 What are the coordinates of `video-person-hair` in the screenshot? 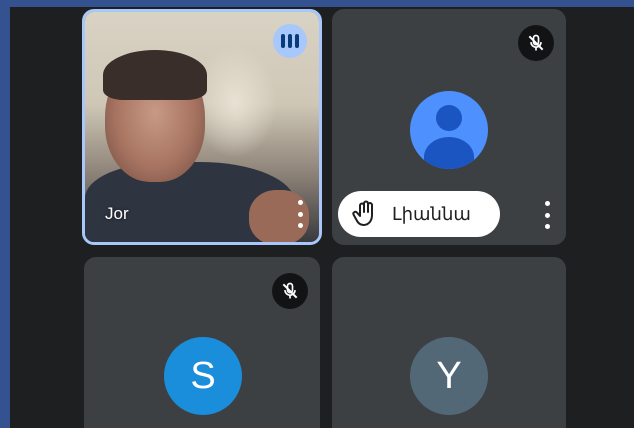 It's located at (155, 75).